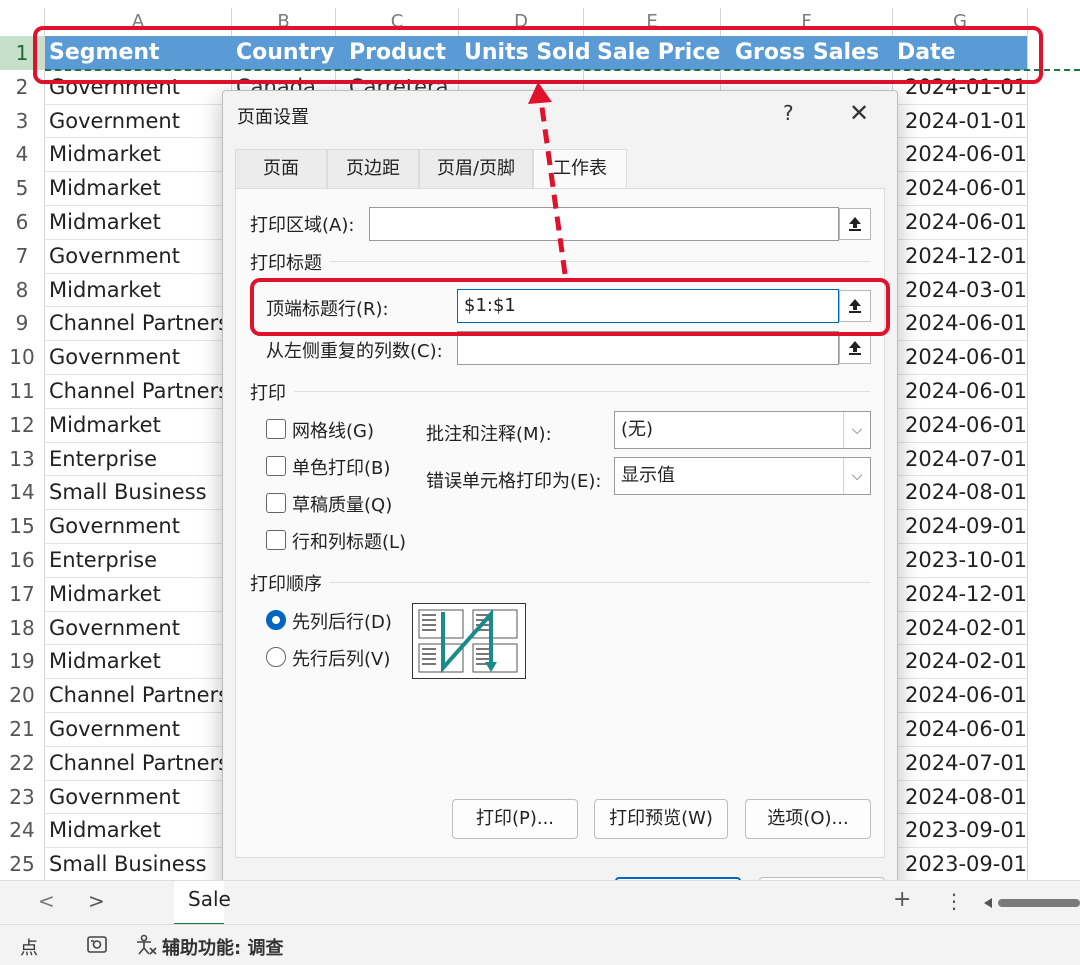 The height and width of the screenshot is (965, 1080). I want to click on row-header: 21, so click(22, 729).